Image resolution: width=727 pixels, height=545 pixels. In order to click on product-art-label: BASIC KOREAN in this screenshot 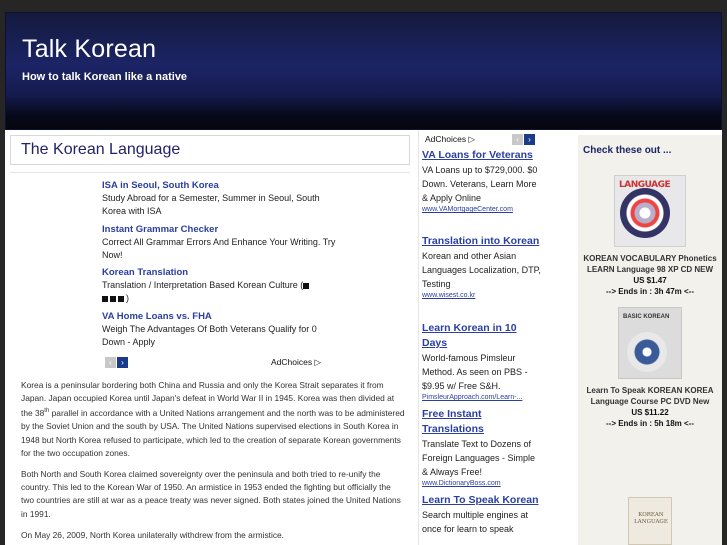, I will do `click(646, 317)`.